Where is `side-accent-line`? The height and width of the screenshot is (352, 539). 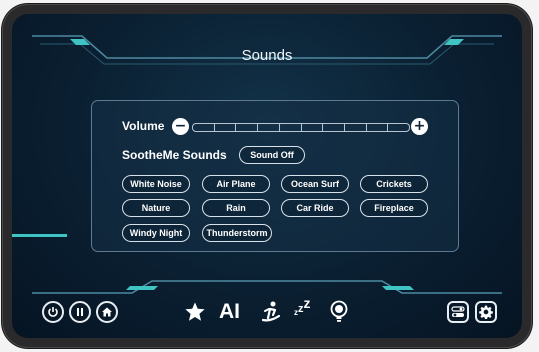
side-accent-line is located at coordinates (39, 235).